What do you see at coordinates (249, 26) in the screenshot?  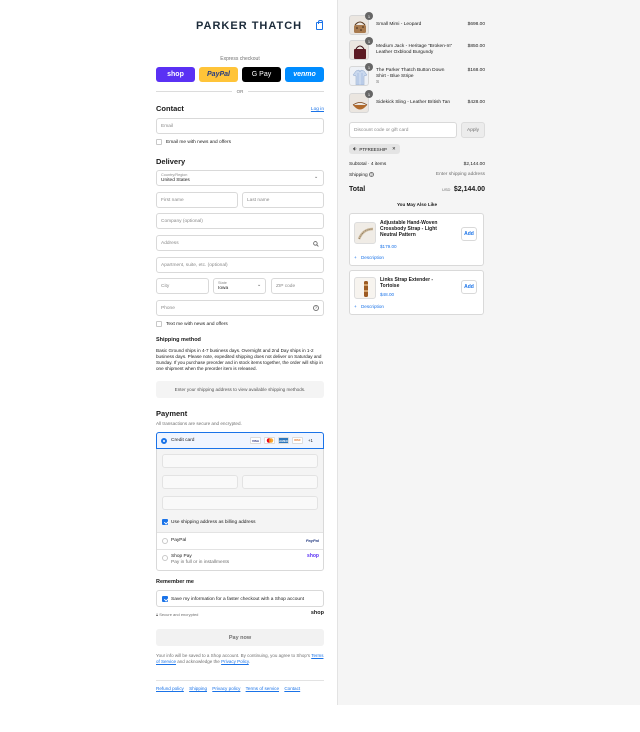 I see `brand-logo: PARKER THATCH` at bounding box center [249, 26].